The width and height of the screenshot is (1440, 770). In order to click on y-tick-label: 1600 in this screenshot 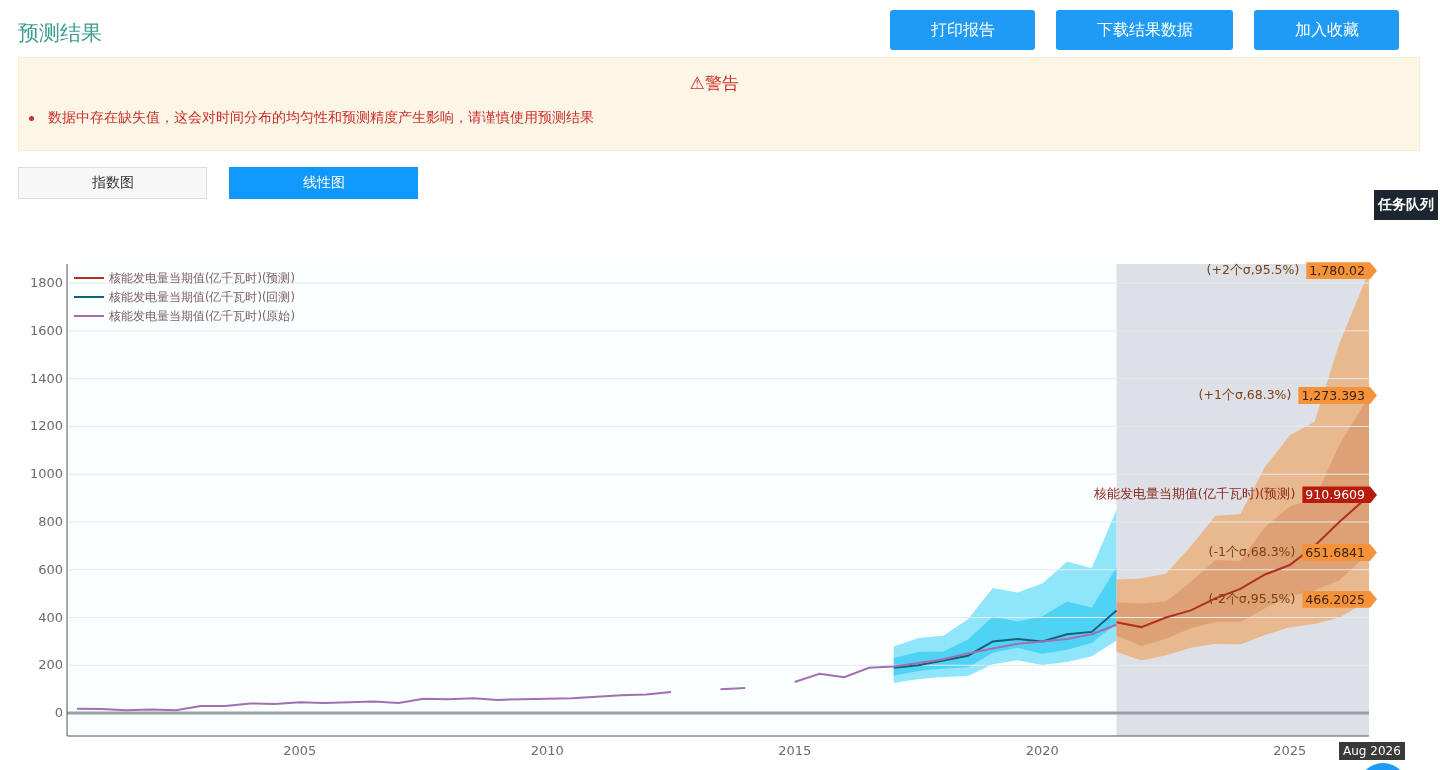, I will do `click(46, 330)`.